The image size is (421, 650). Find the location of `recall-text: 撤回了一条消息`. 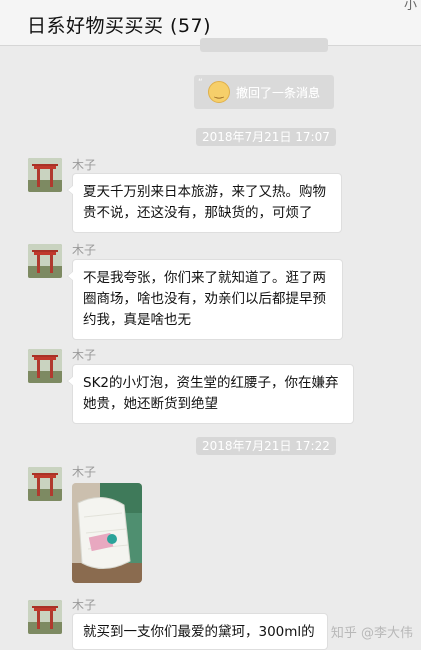

recall-text: 撤回了一条消息 is located at coordinates (278, 92).